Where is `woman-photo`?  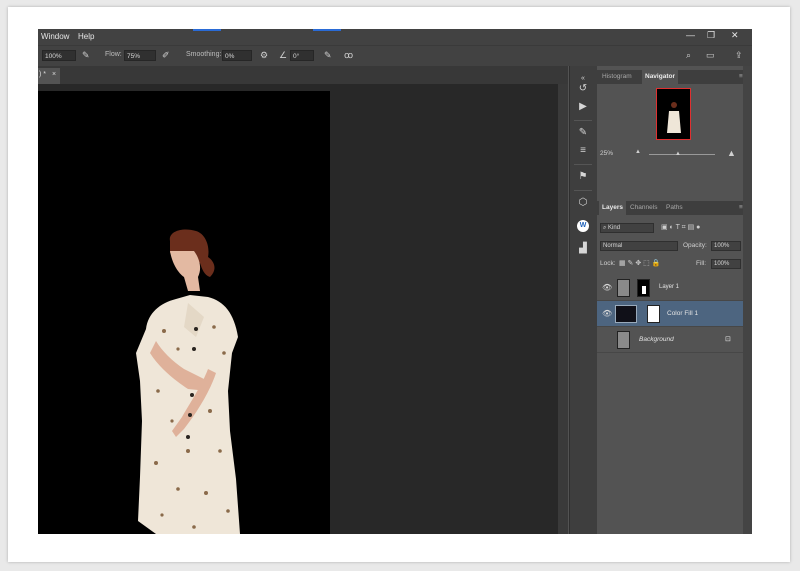 woman-photo is located at coordinates (188, 381).